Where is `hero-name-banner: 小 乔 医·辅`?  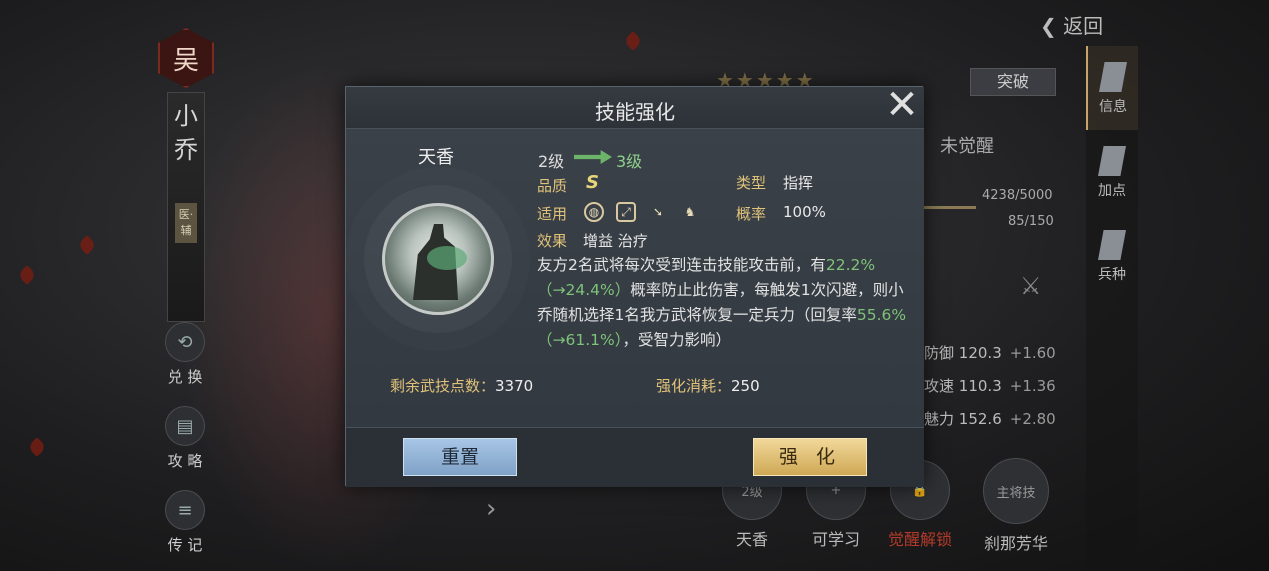 hero-name-banner: 小 乔 医·辅 is located at coordinates (186, 207).